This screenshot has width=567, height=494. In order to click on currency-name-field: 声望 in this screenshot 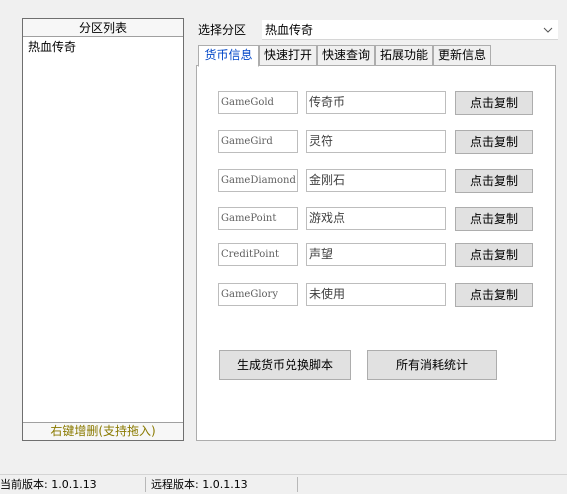, I will do `click(376, 254)`.